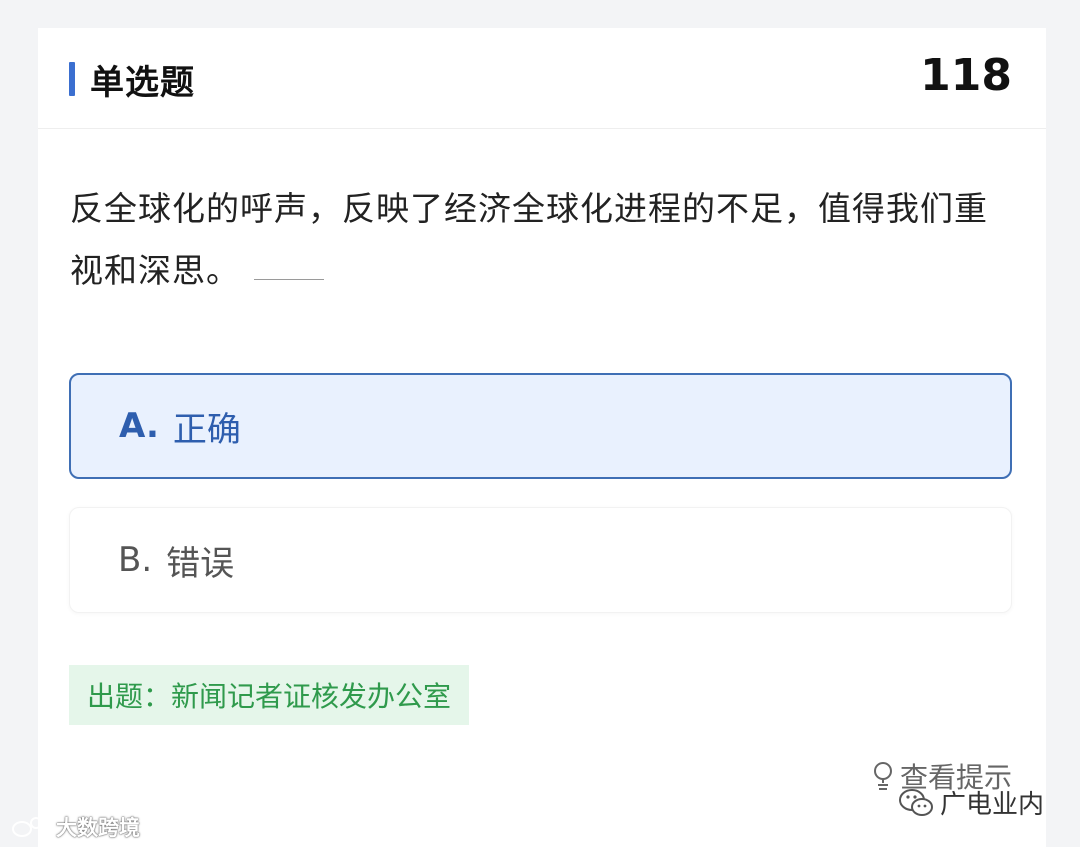  Describe the element at coordinates (540, 560) in the screenshot. I see `option-b-button: B. 错误` at that location.